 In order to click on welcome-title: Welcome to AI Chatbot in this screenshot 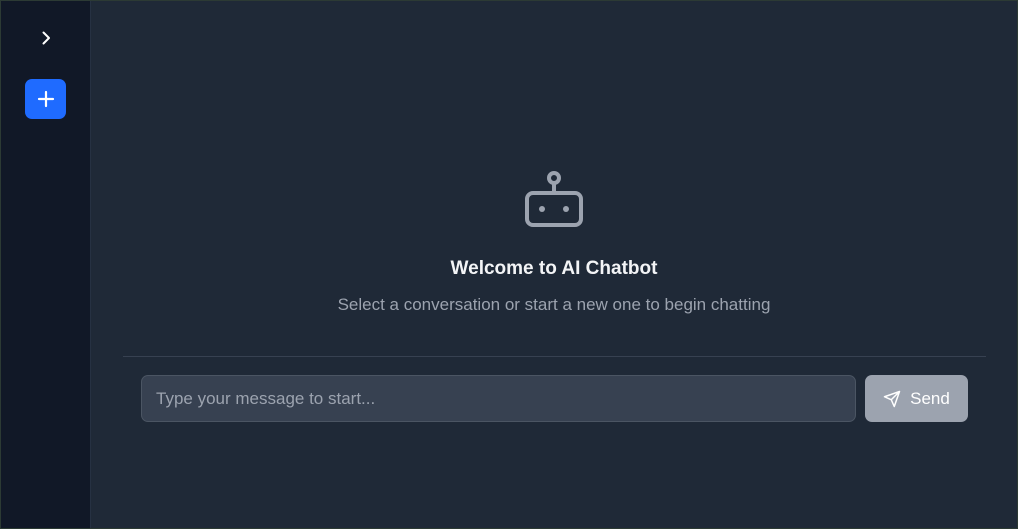, I will do `click(554, 268)`.